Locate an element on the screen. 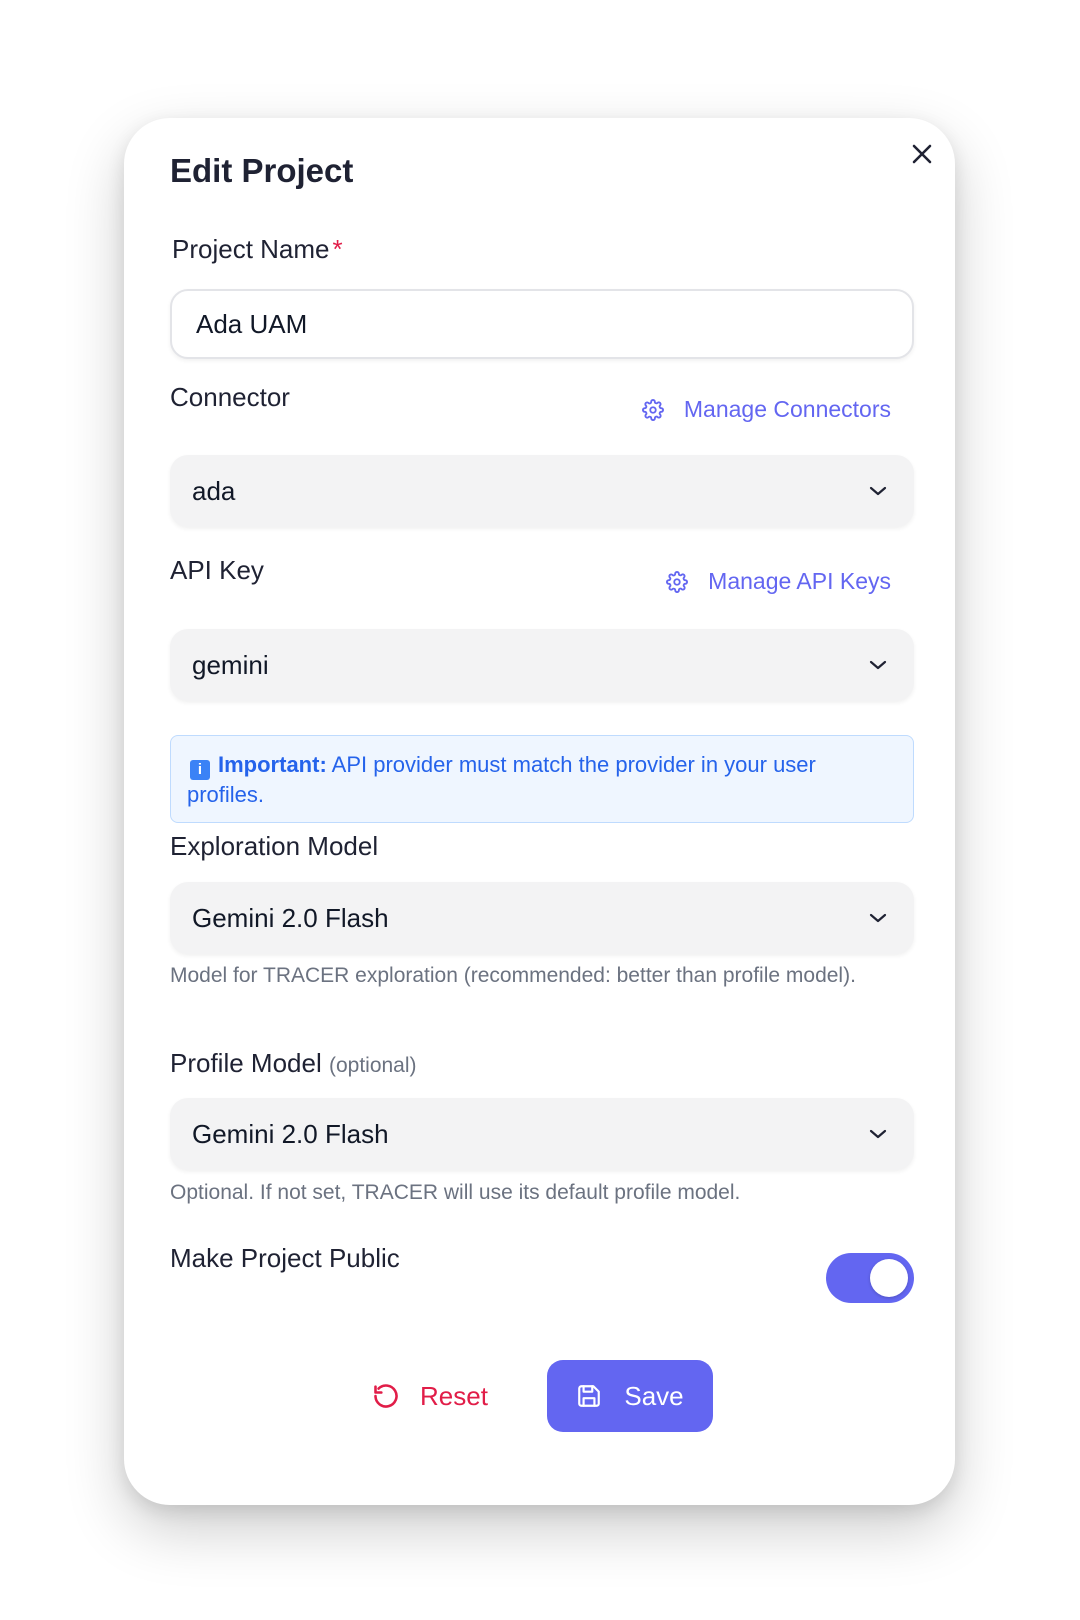 Image resolution: width=1080 pixels, height=1620 pixels. manage-connectors-link: Manage Connectors is located at coordinates (766, 409).